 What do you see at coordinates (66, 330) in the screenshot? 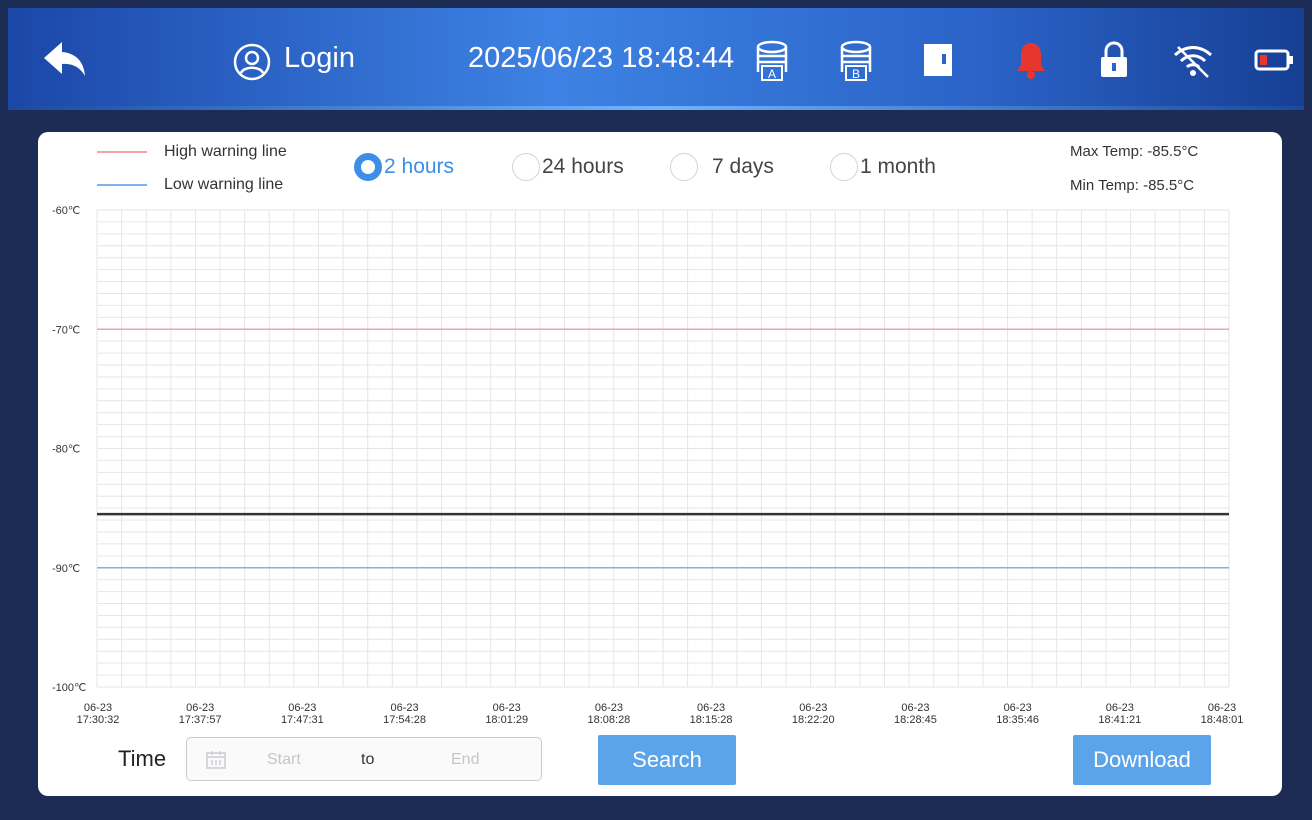
I see `y-tick-label: -70℃` at bounding box center [66, 330].